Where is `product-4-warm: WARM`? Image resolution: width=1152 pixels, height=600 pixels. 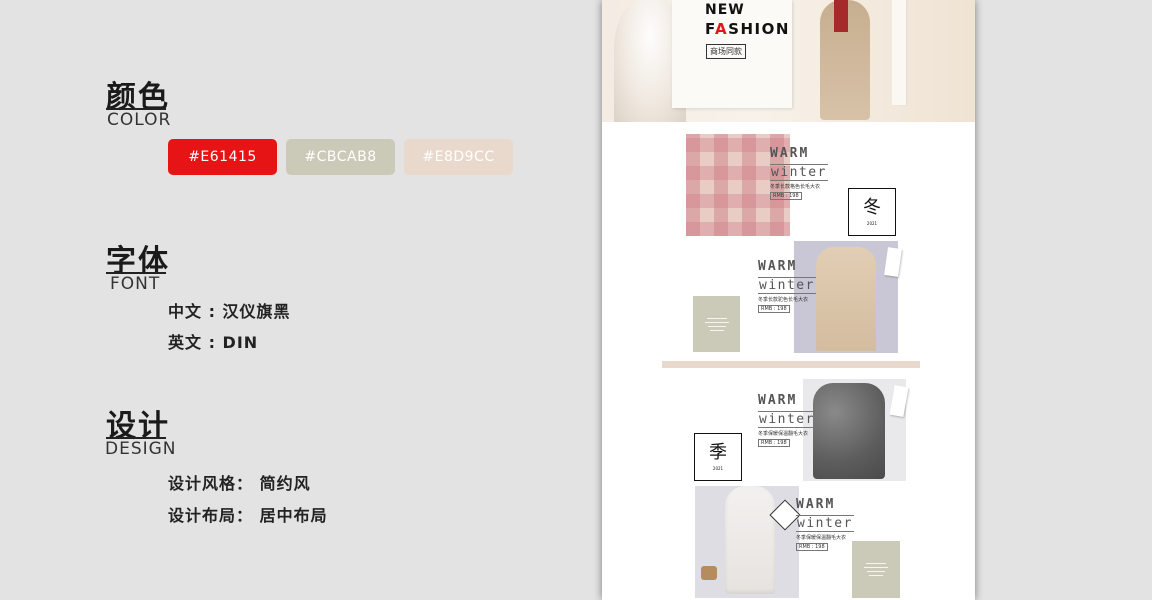 product-4-warm: WARM is located at coordinates (816, 504).